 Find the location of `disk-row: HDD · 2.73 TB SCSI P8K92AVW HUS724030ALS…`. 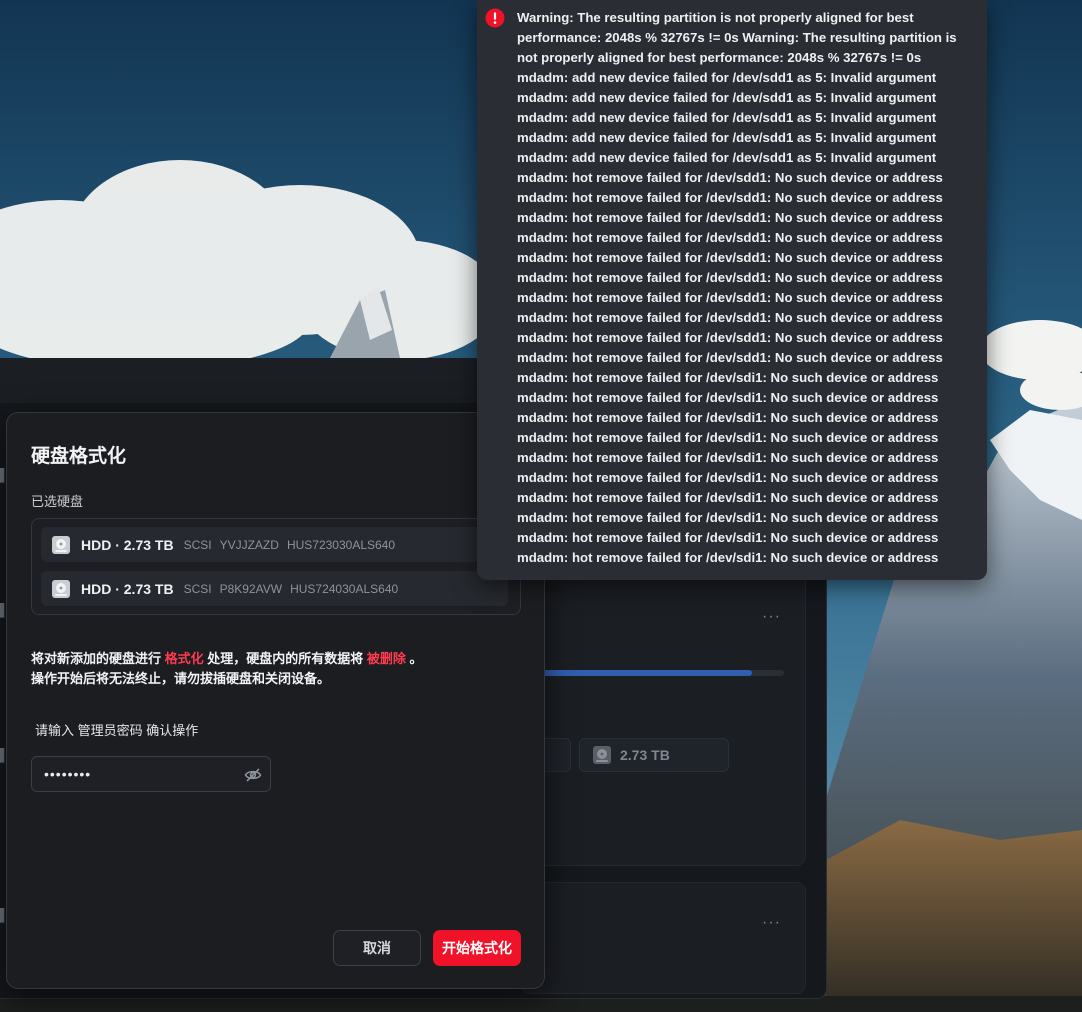

disk-row: HDD · 2.73 TB SCSI P8K92AVW HUS724030ALS… is located at coordinates (274, 588).